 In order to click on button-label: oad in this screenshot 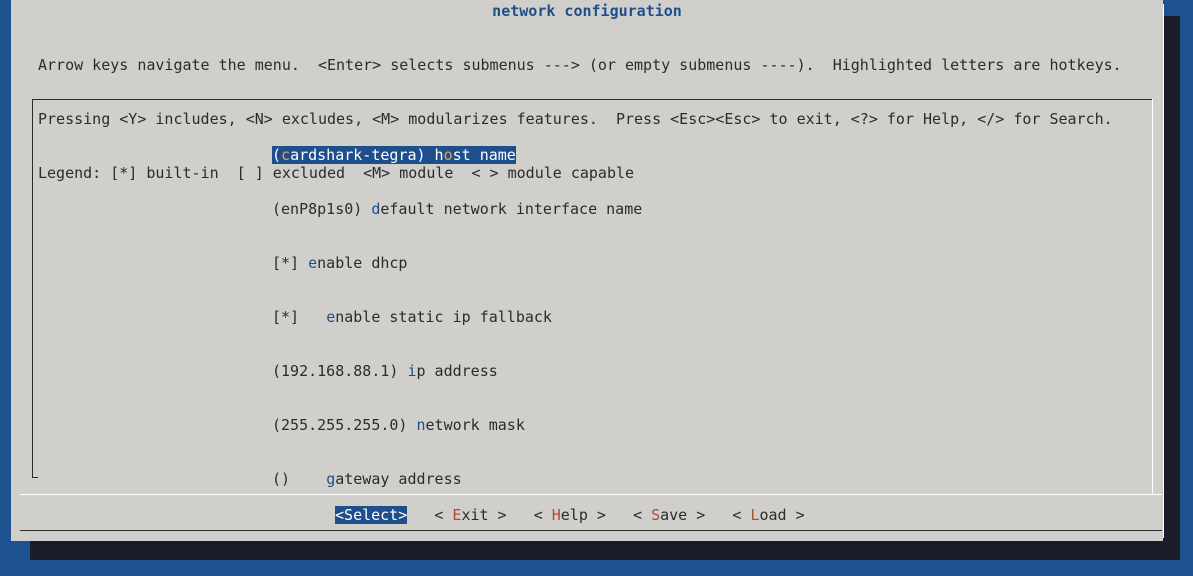, I will do `click(773, 515)`.